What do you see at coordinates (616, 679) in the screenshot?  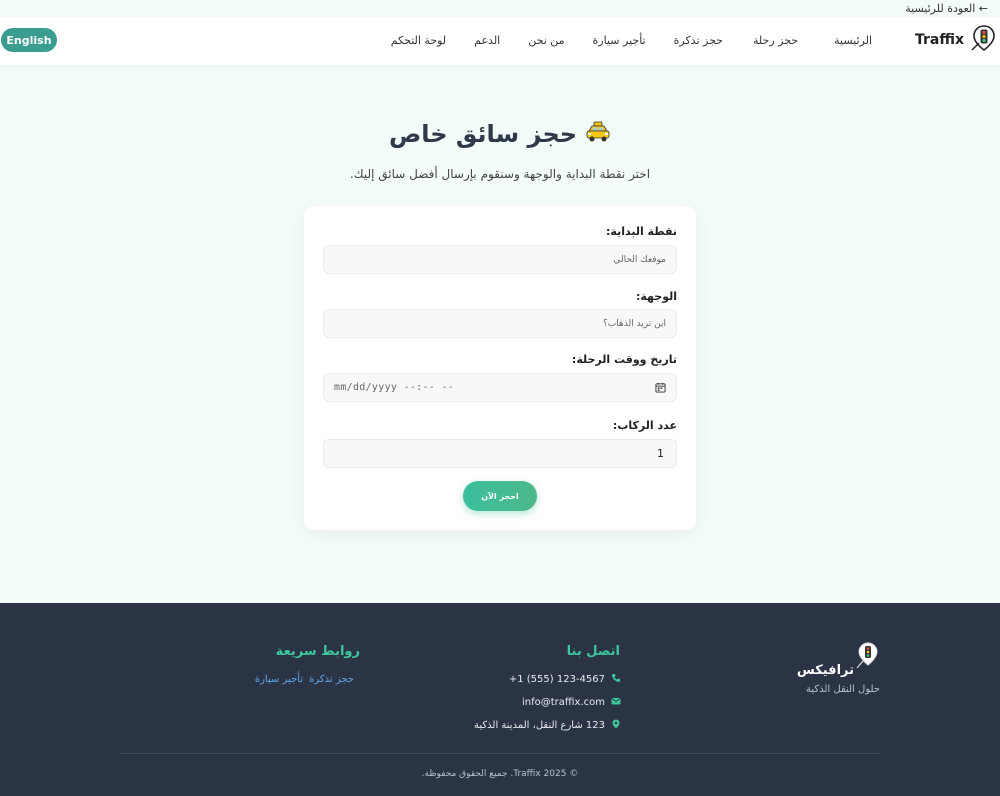 I see `phone-icon` at bounding box center [616, 679].